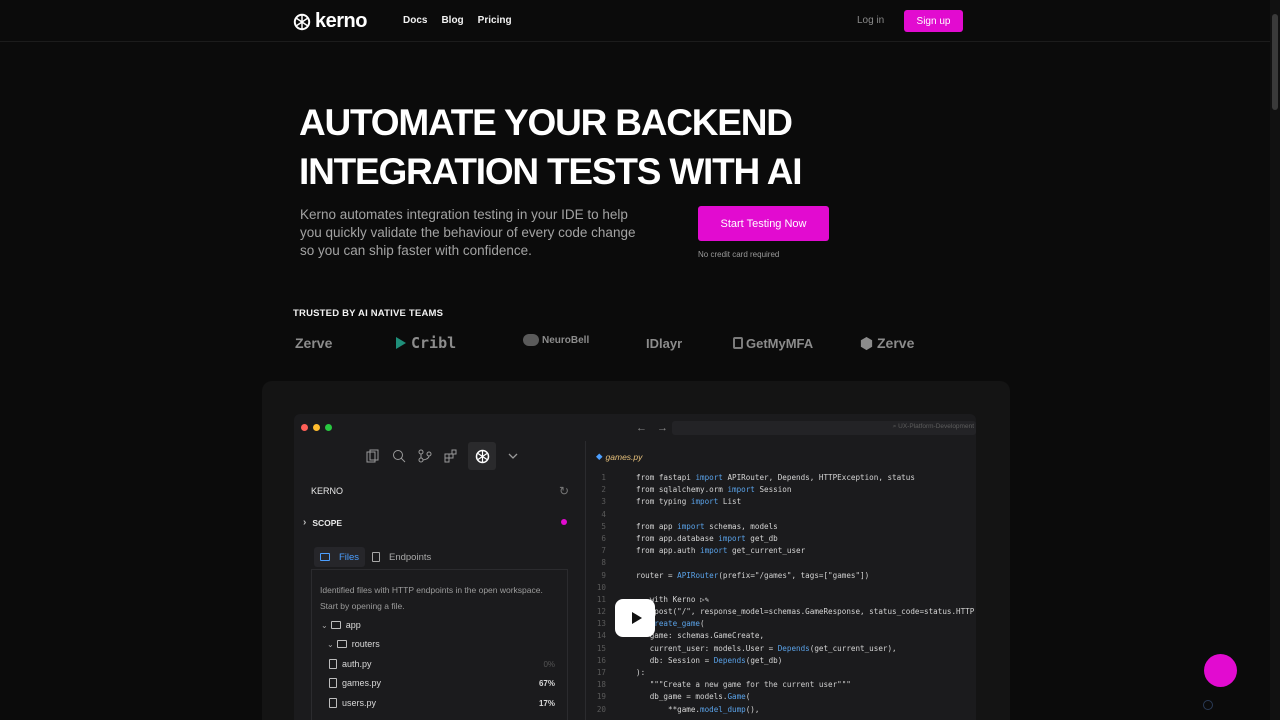 This screenshot has width=1280, height=720. I want to click on tree-file-auth: auth.py 0%, so click(440, 664).